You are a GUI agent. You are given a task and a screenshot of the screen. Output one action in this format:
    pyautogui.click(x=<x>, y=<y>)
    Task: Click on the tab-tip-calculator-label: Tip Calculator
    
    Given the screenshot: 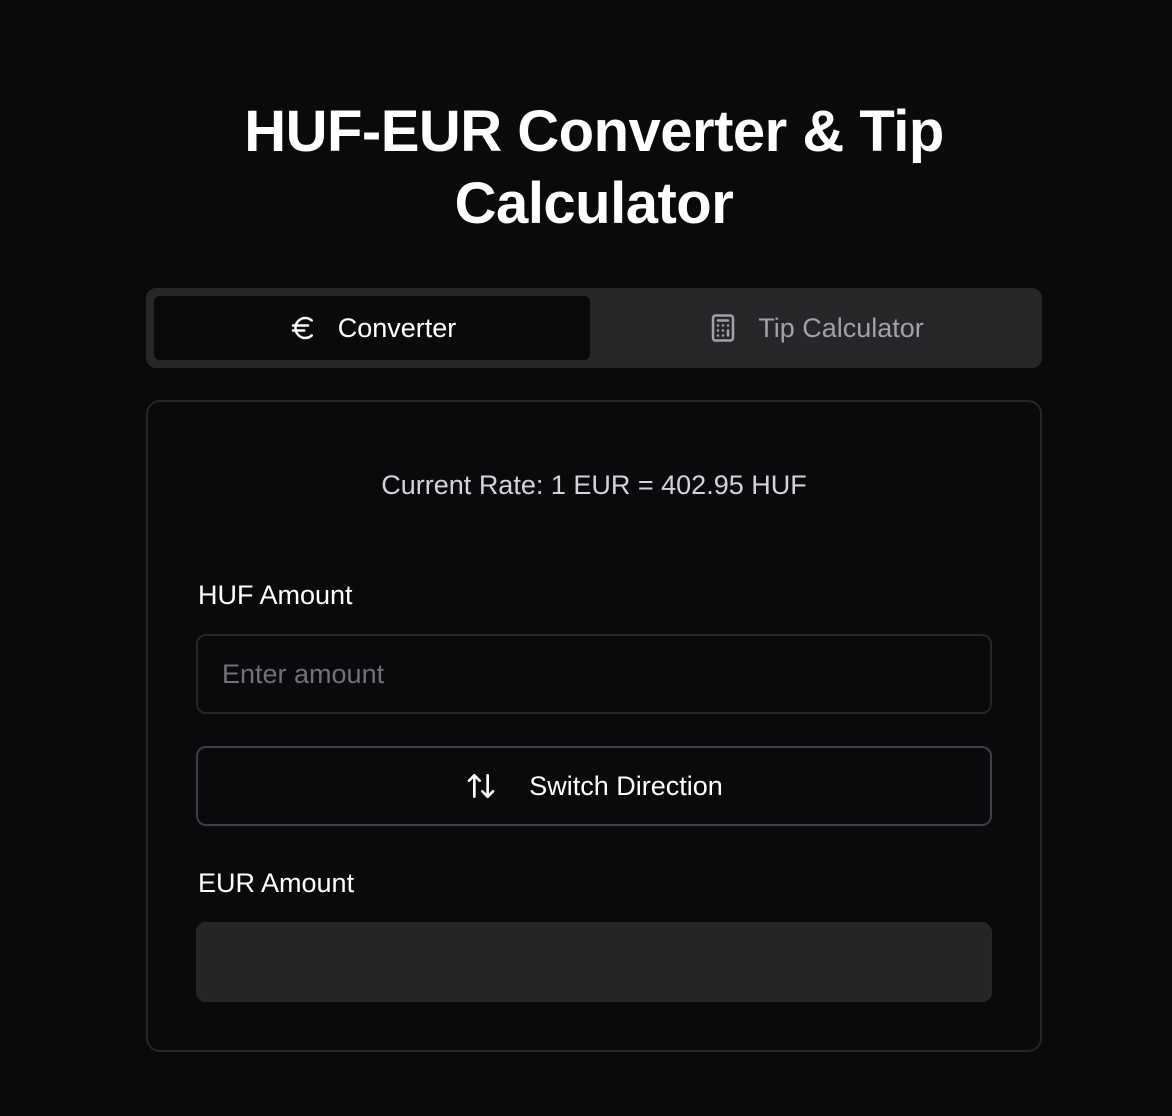 What is the action you would take?
    pyautogui.click(x=841, y=327)
    